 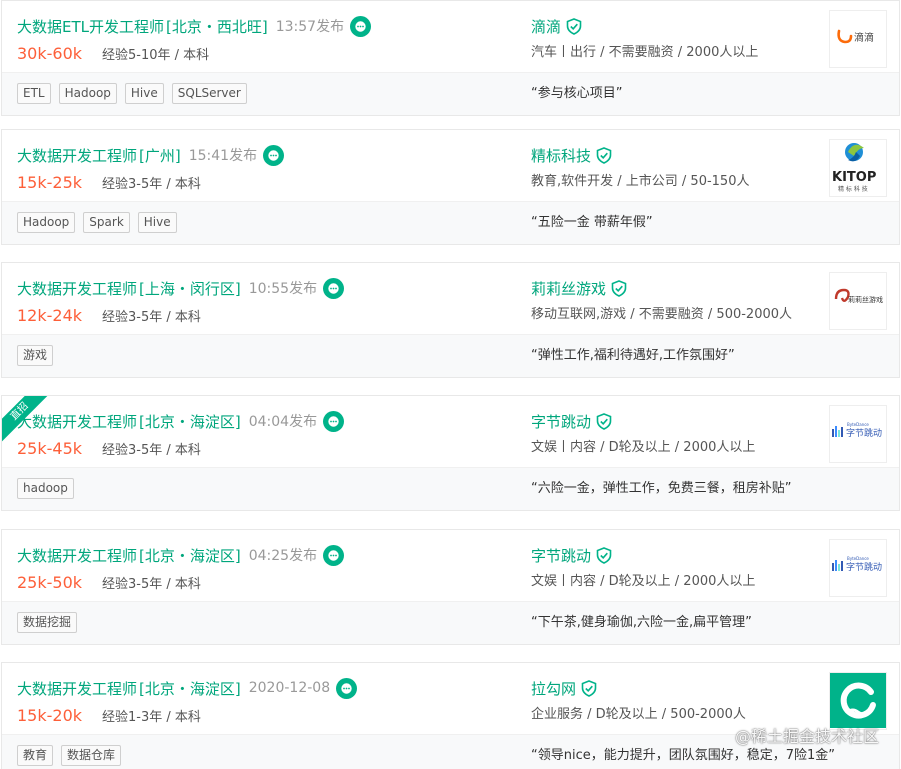 I want to click on job-title-link: 大数据ETL开发工程师, so click(x=90, y=26).